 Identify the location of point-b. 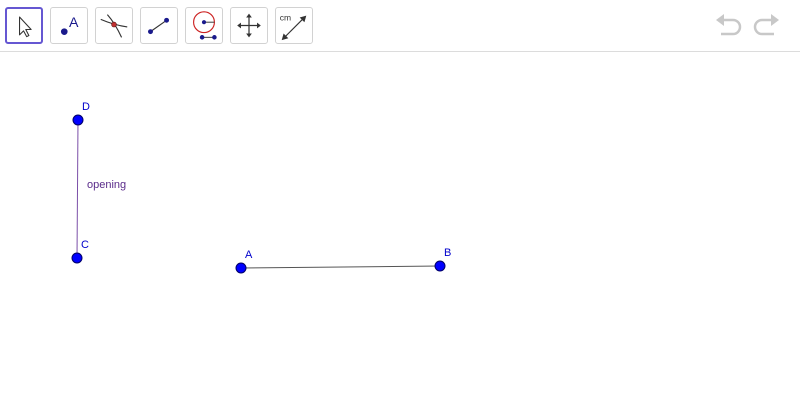
(440, 266).